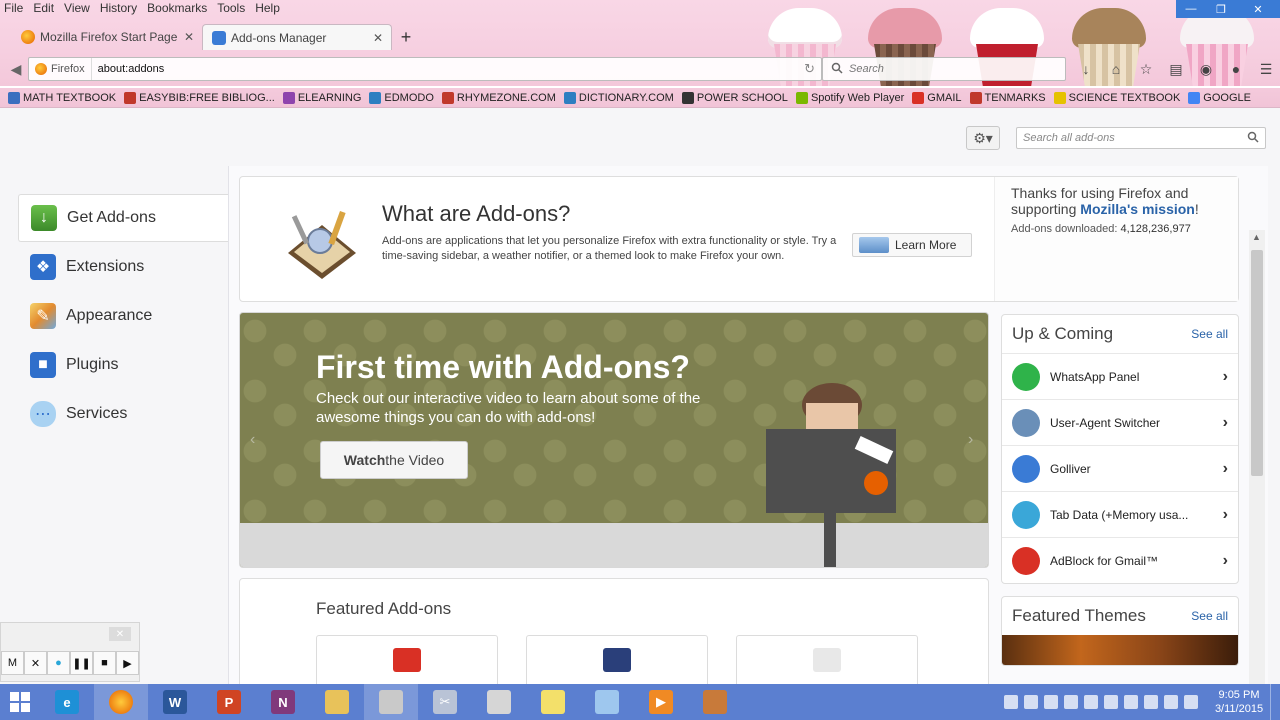  Describe the element at coordinates (715, 702) in the screenshot. I see `recorder-taskbar-icon` at that location.